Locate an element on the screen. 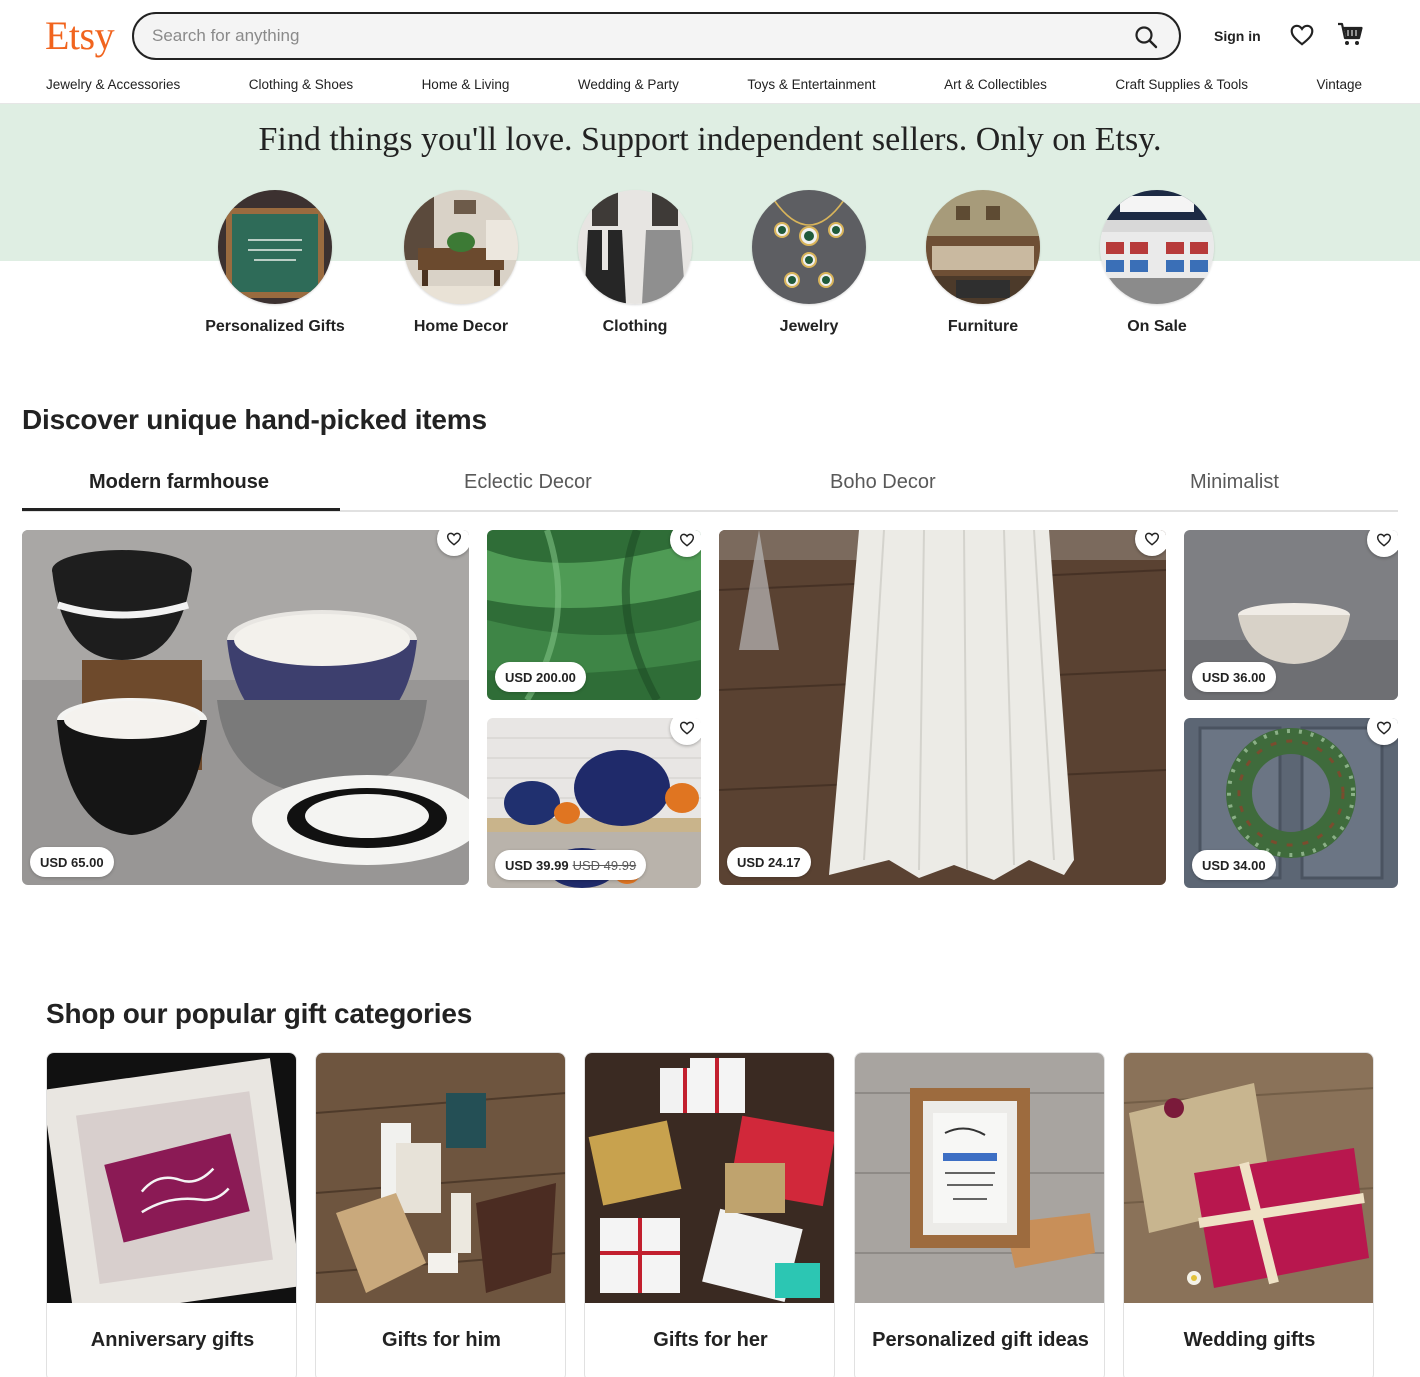 This screenshot has height=1377, width=1420. gift-label: Gifts for her is located at coordinates (710, 1340).